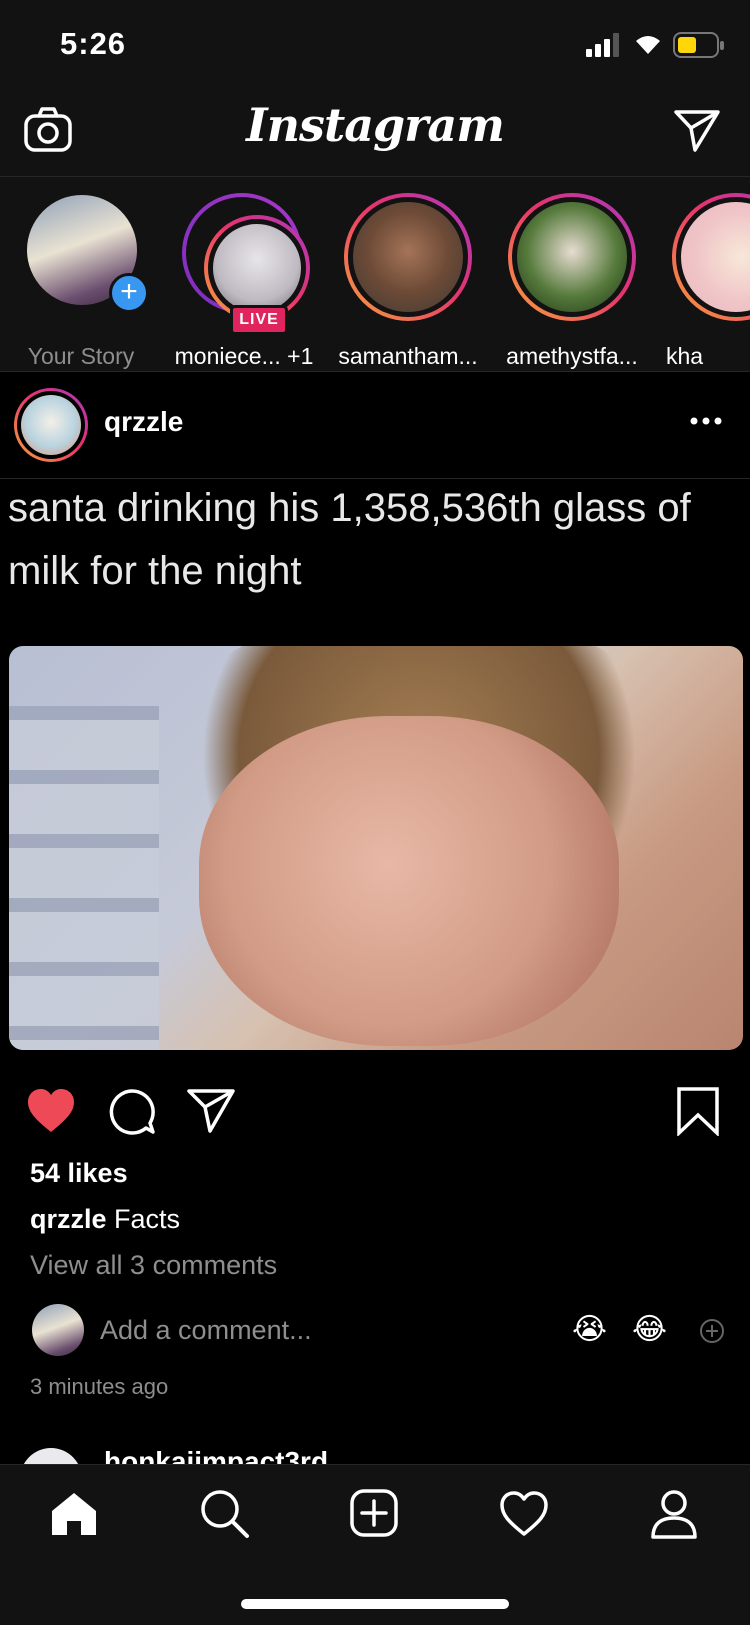 The width and height of the screenshot is (750, 1625). Describe the element at coordinates (81, 356) in the screenshot. I see `story-label: Your Story` at that location.